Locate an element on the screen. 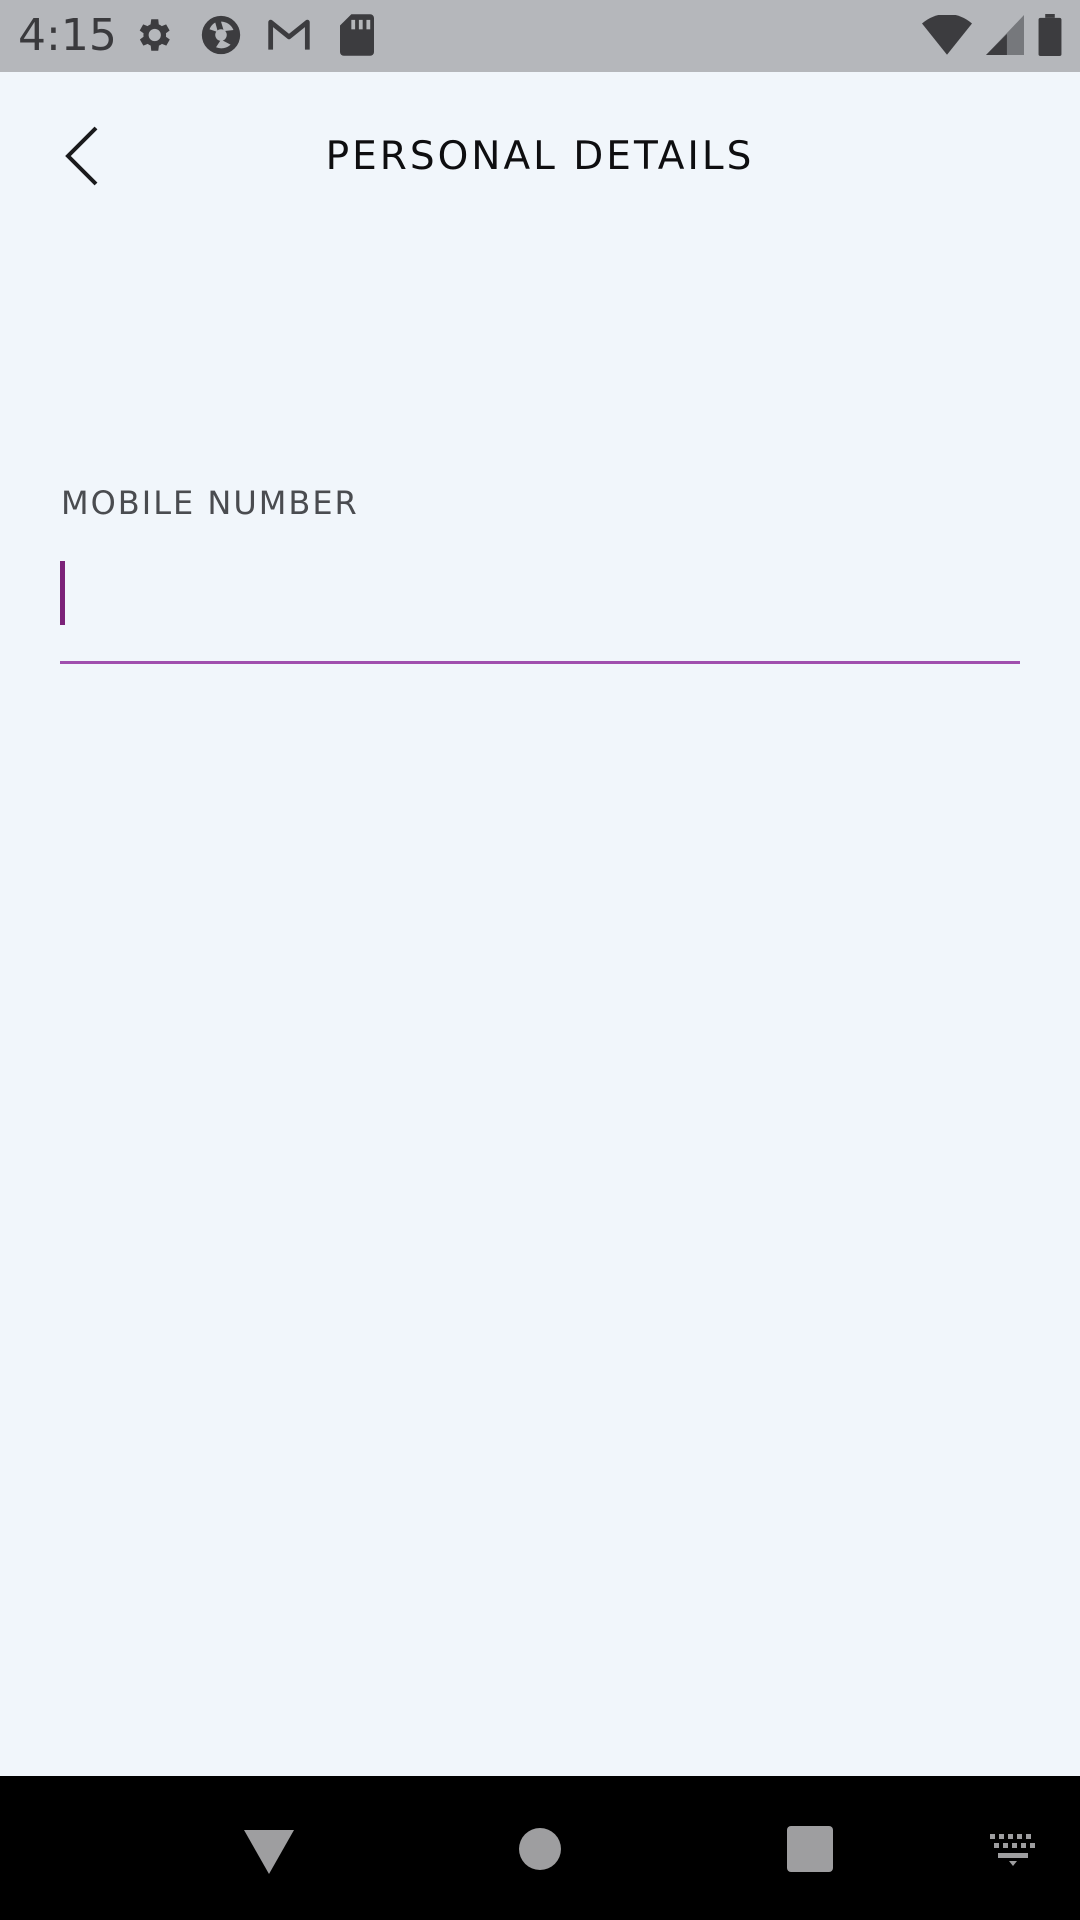 This screenshot has height=1920, width=1080. mobile-number-label: MOBILE NUMBER is located at coordinates (210, 503).